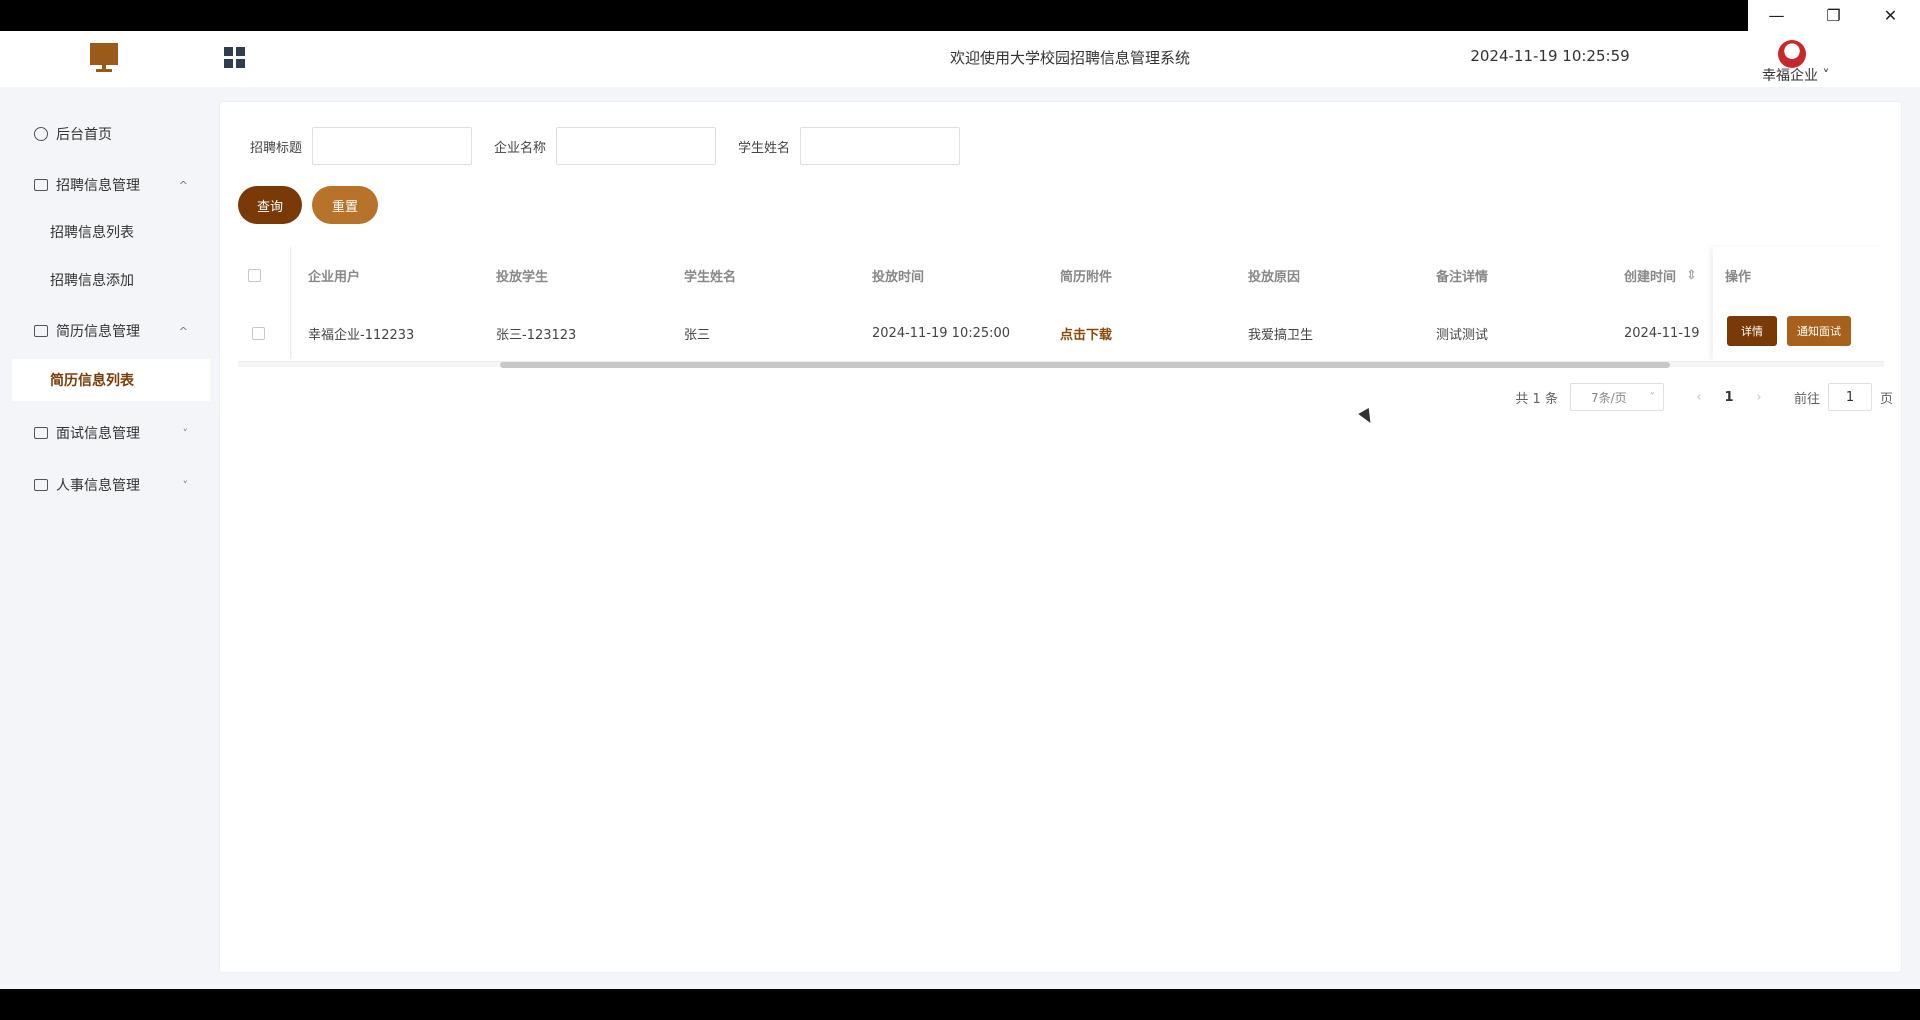 This screenshot has width=1920, height=1020. Describe the element at coordinates (254, 275) in the screenshot. I see `select-all-checkbox` at that location.